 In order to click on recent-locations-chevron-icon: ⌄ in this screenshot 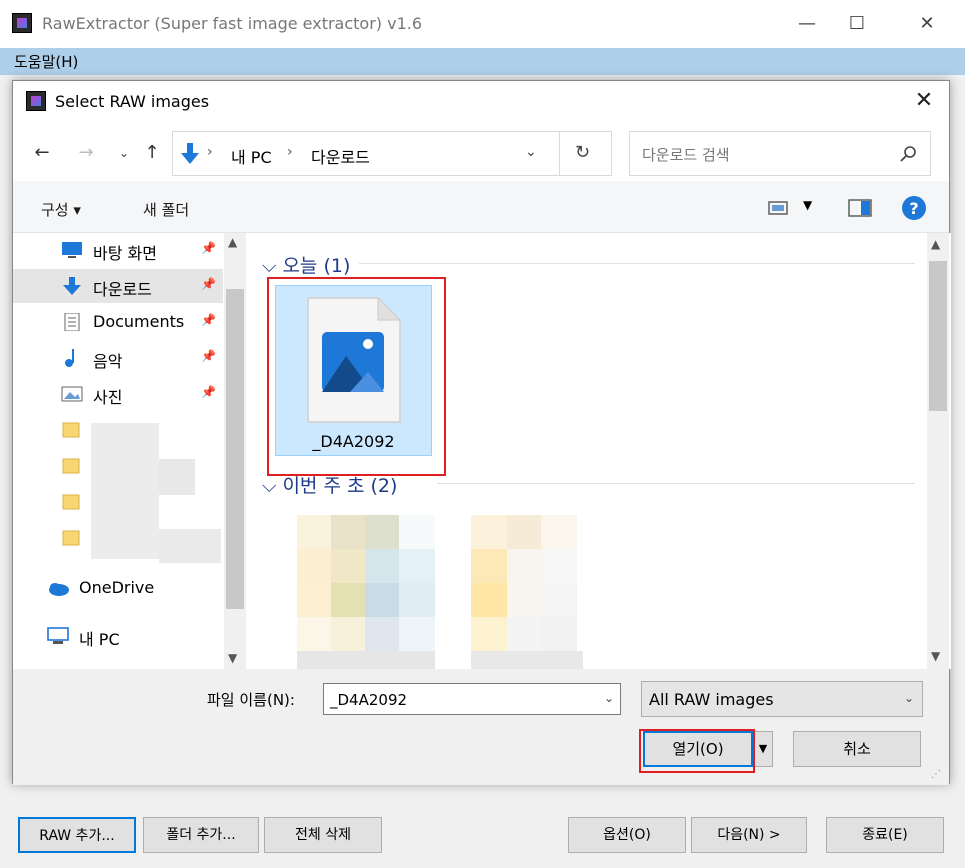, I will do `click(124, 153)`.